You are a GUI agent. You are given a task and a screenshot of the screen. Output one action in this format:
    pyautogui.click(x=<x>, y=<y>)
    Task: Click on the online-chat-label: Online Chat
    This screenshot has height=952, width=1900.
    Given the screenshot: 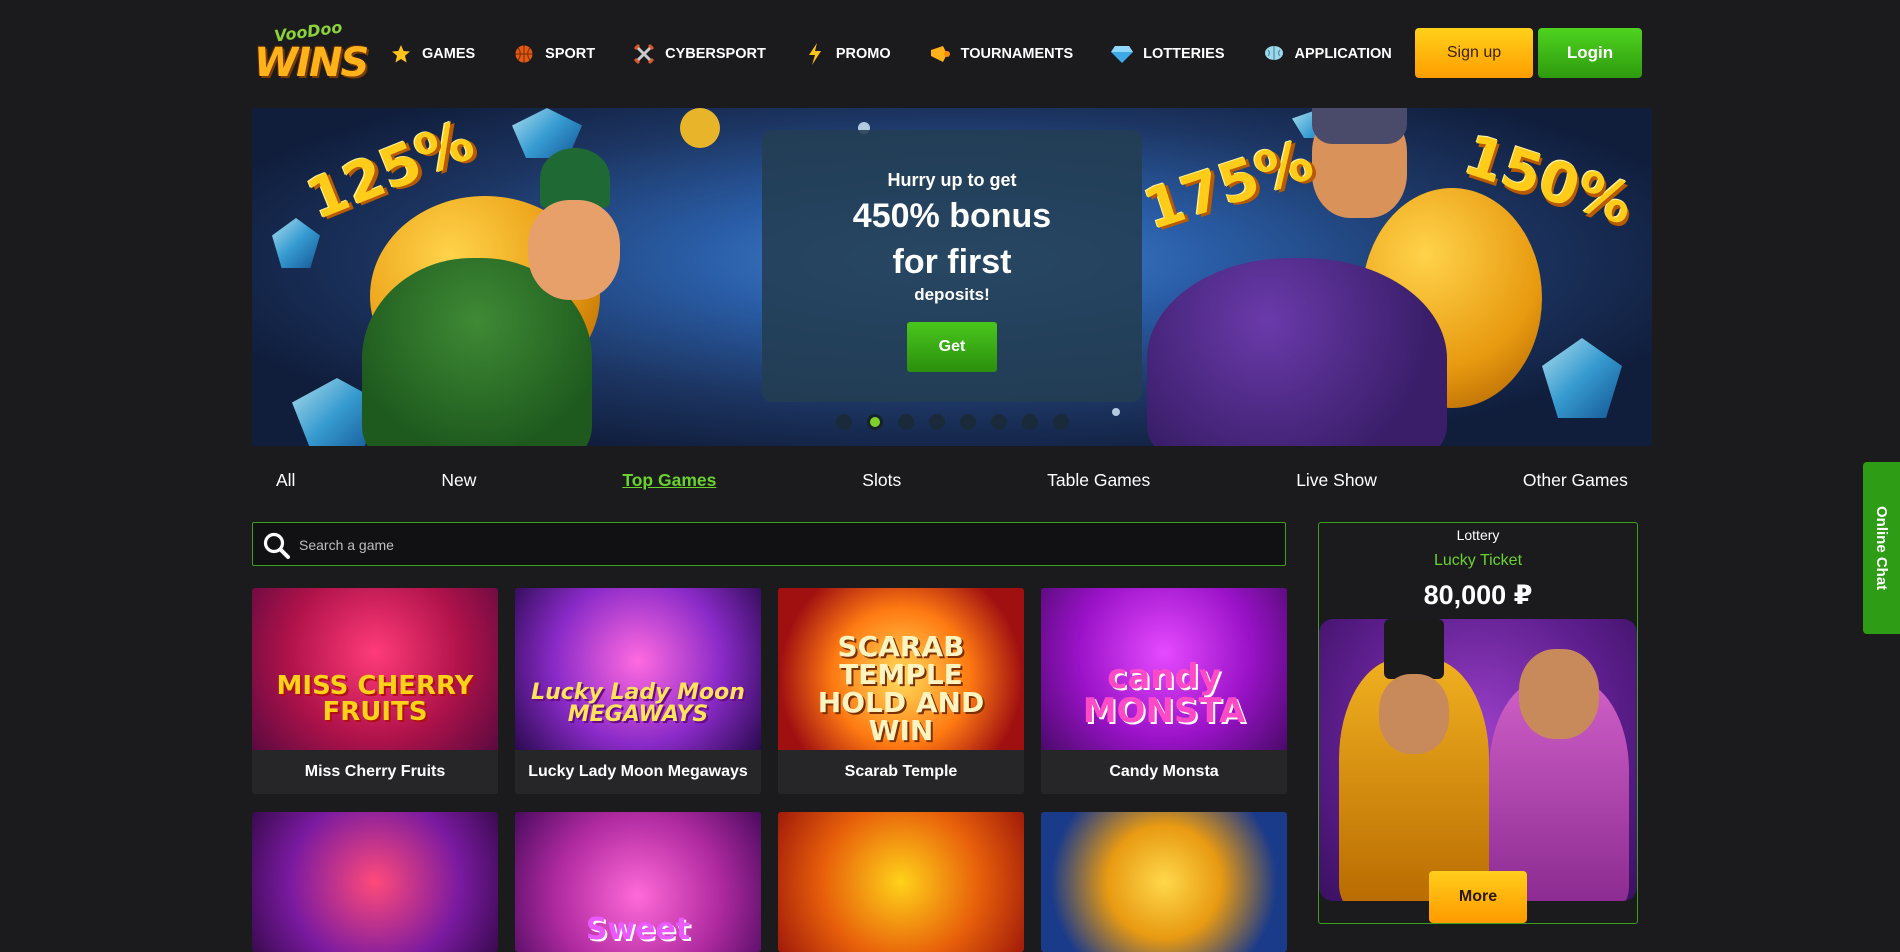 What is the action you would take?
    pyautogui.click(x=1881, y=548)
    